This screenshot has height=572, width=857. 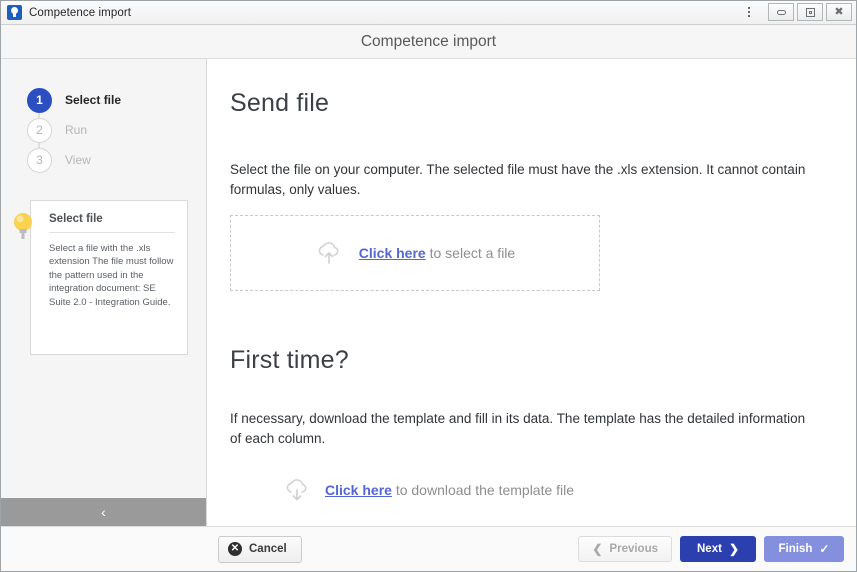 I want to click on sidebar-step-view: 3 View, so click(x=103, y=160).